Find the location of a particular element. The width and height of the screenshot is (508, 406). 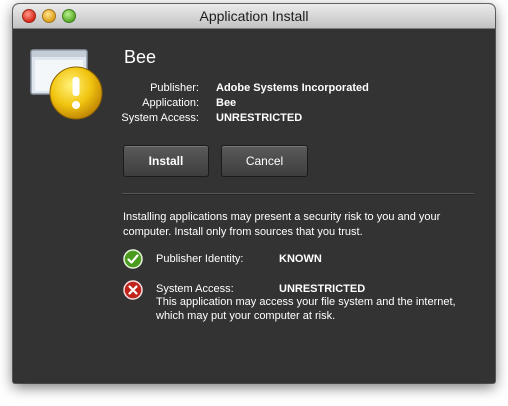

divider is located at coordinates (298, 194).